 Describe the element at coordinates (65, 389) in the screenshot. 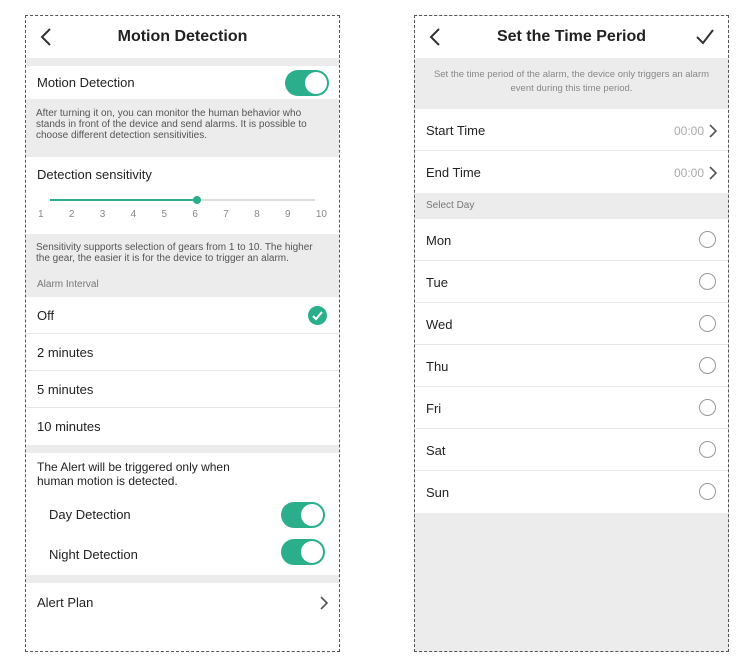

I see `interval-option-label: 5 minutes` at that location.